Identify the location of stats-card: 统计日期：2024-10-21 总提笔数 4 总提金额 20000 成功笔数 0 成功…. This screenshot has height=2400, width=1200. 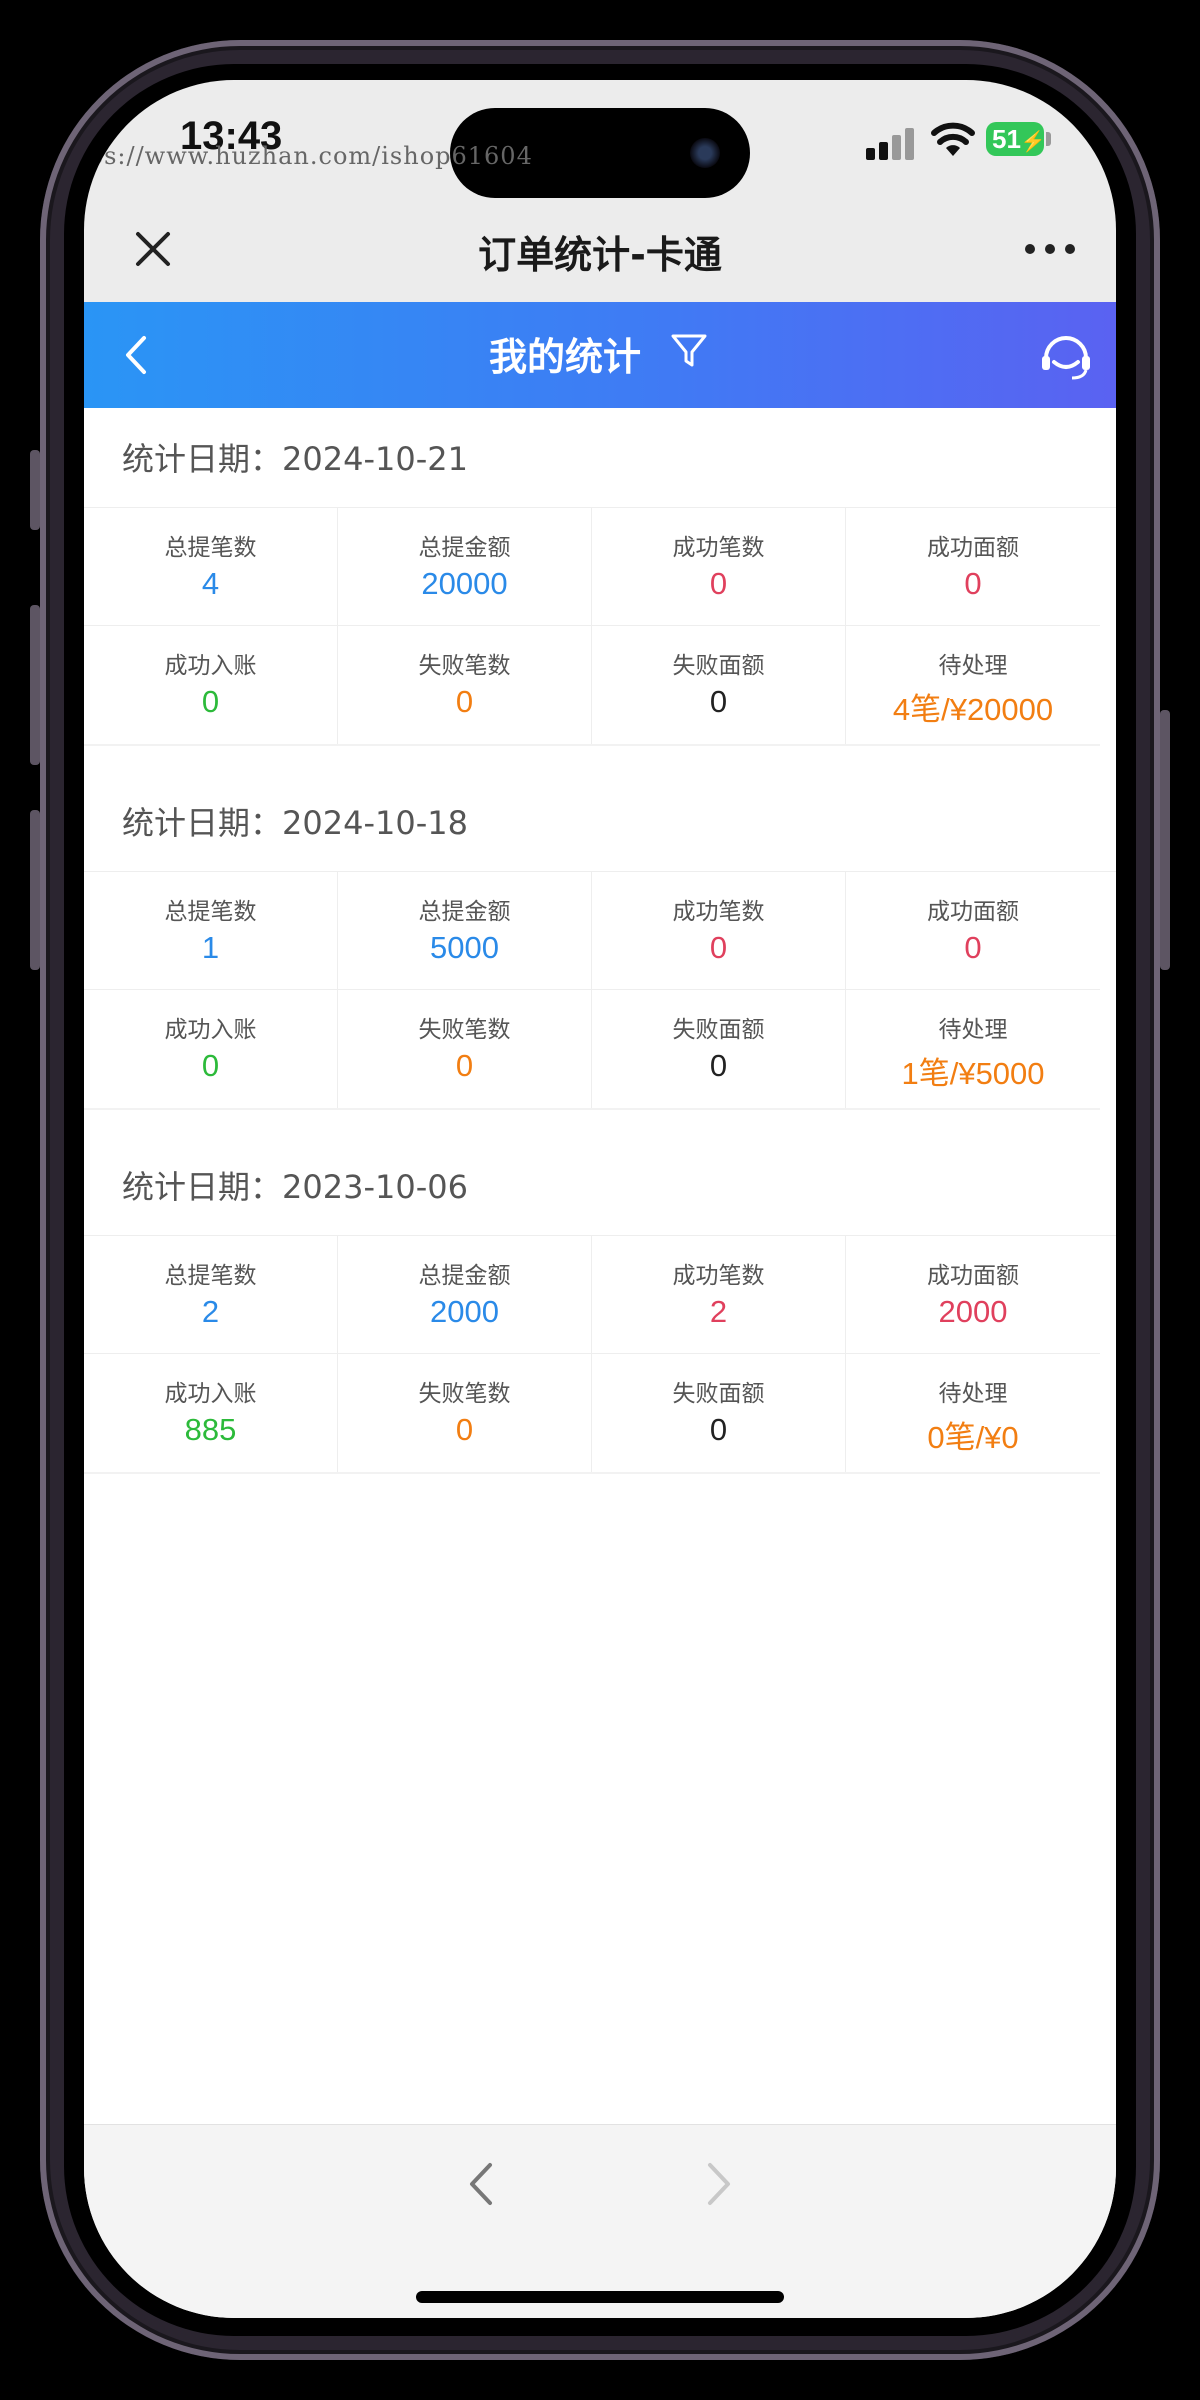
(600, 590).